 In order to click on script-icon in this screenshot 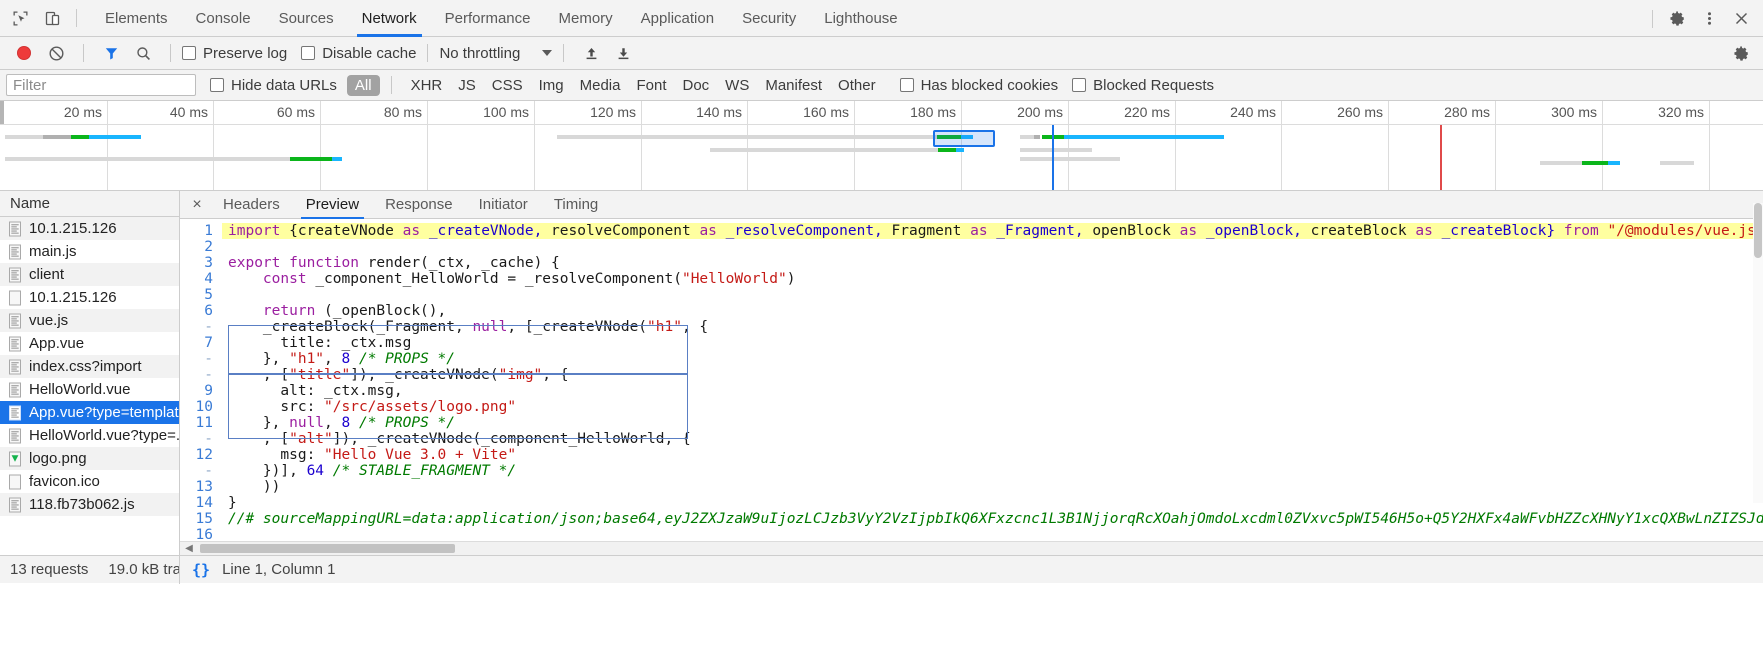, I will do `click(15, 366)`.